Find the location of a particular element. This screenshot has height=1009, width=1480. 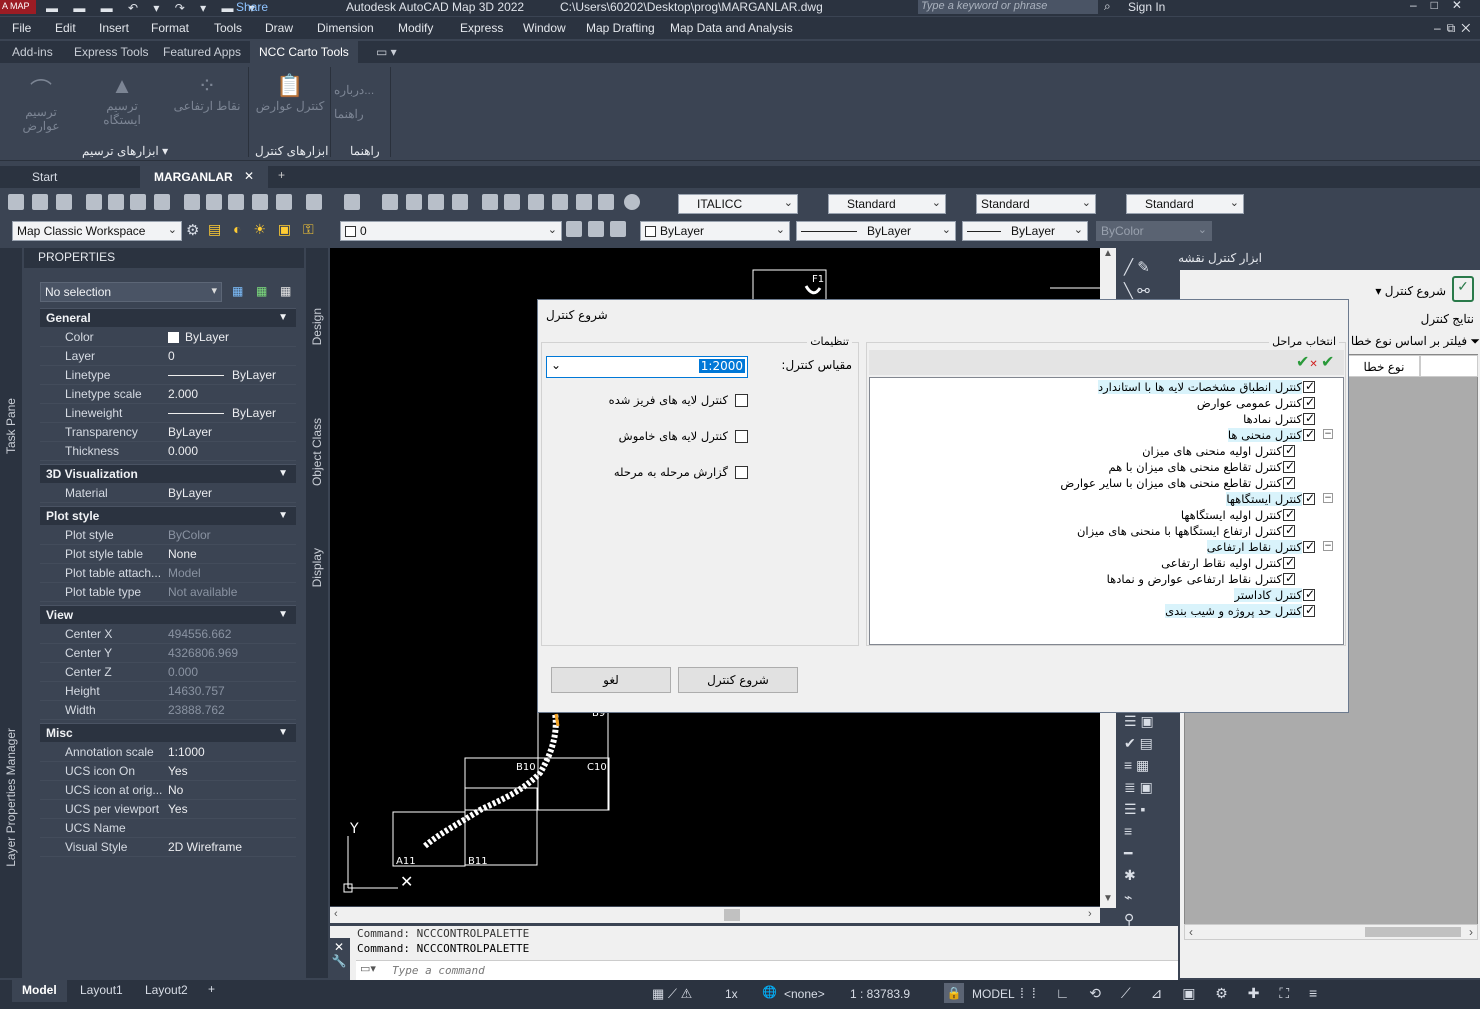

step-label: کنترل حد پروژه و شیب بندی is located at coordinates (1233, 611).